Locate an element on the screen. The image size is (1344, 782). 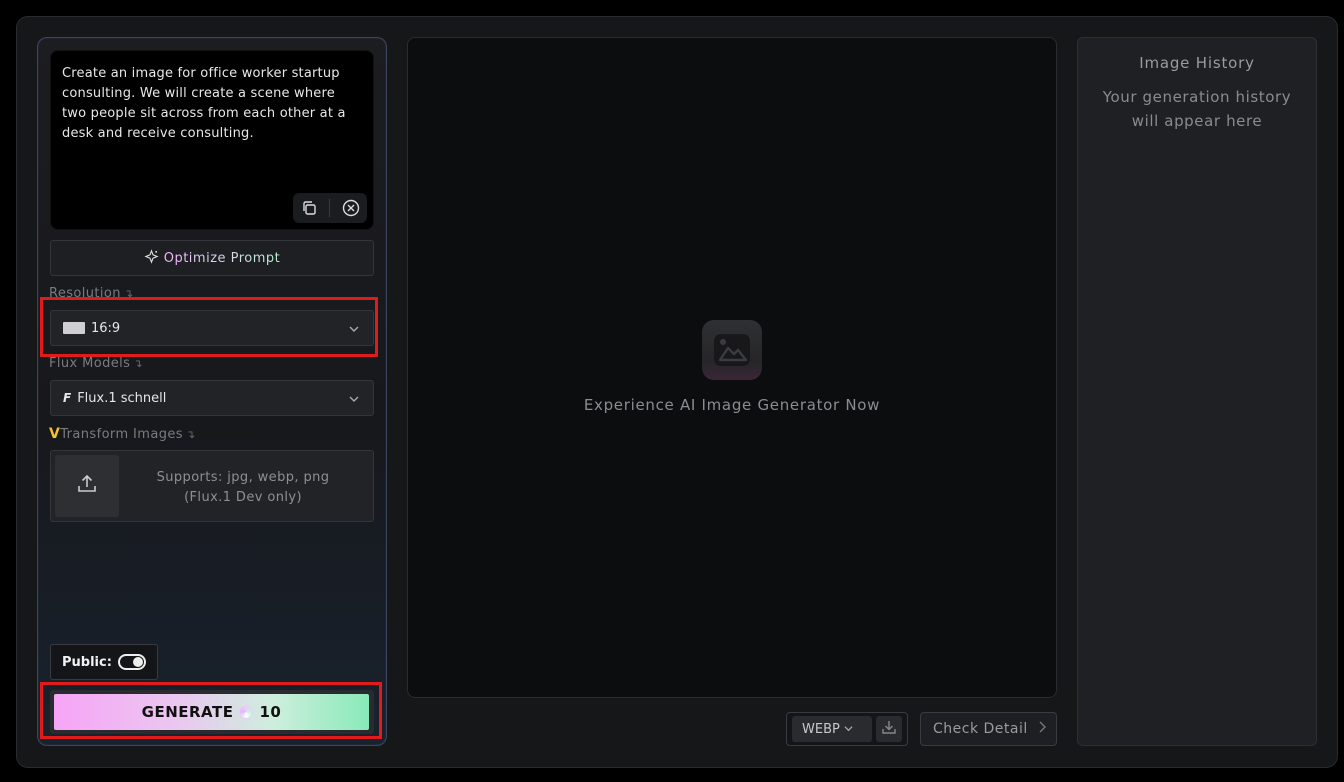
transform-images-label: VTransform Images ↴ is located at coordinates (122, 434).